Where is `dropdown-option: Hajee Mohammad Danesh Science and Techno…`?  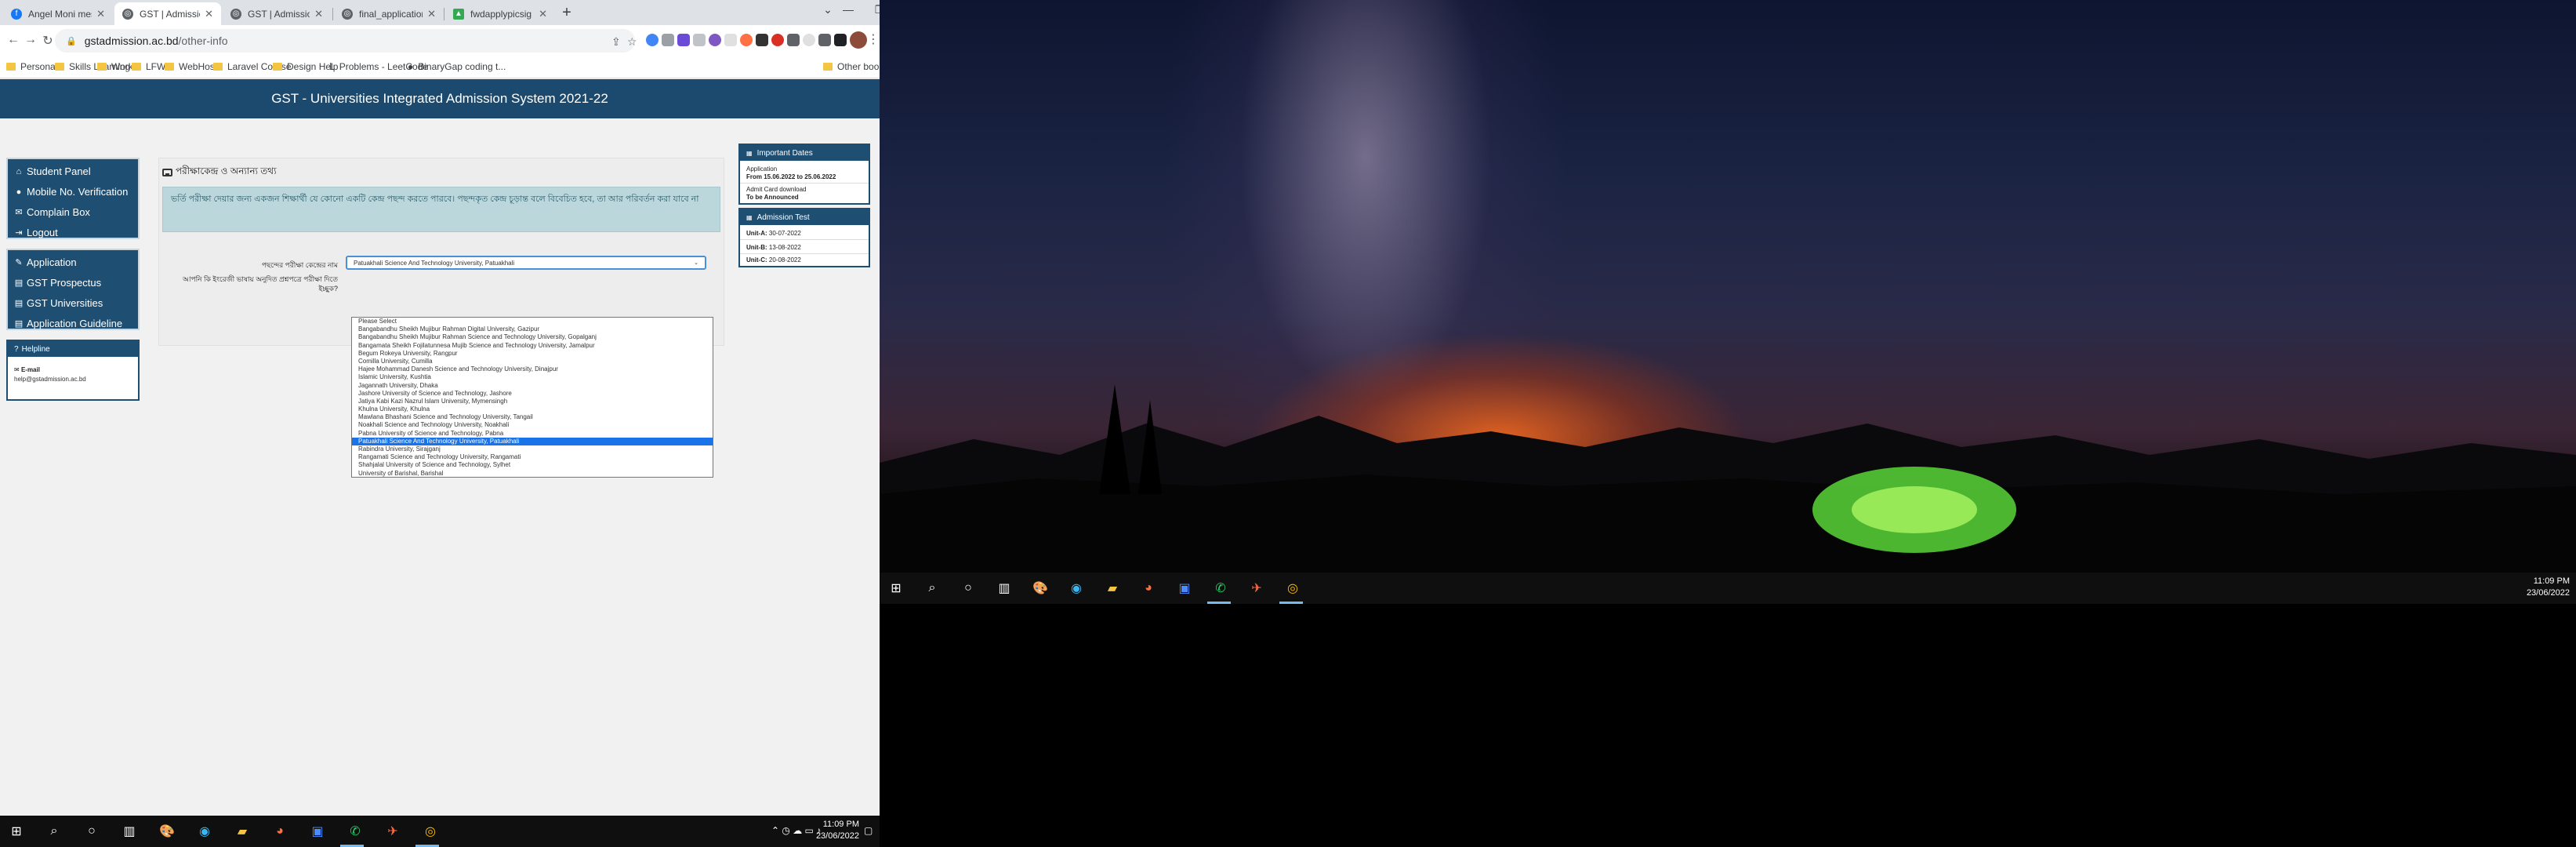 dropdown-option: Hajee Mohammad Danesh Science and Techno… is located at coordinates (533, 369).